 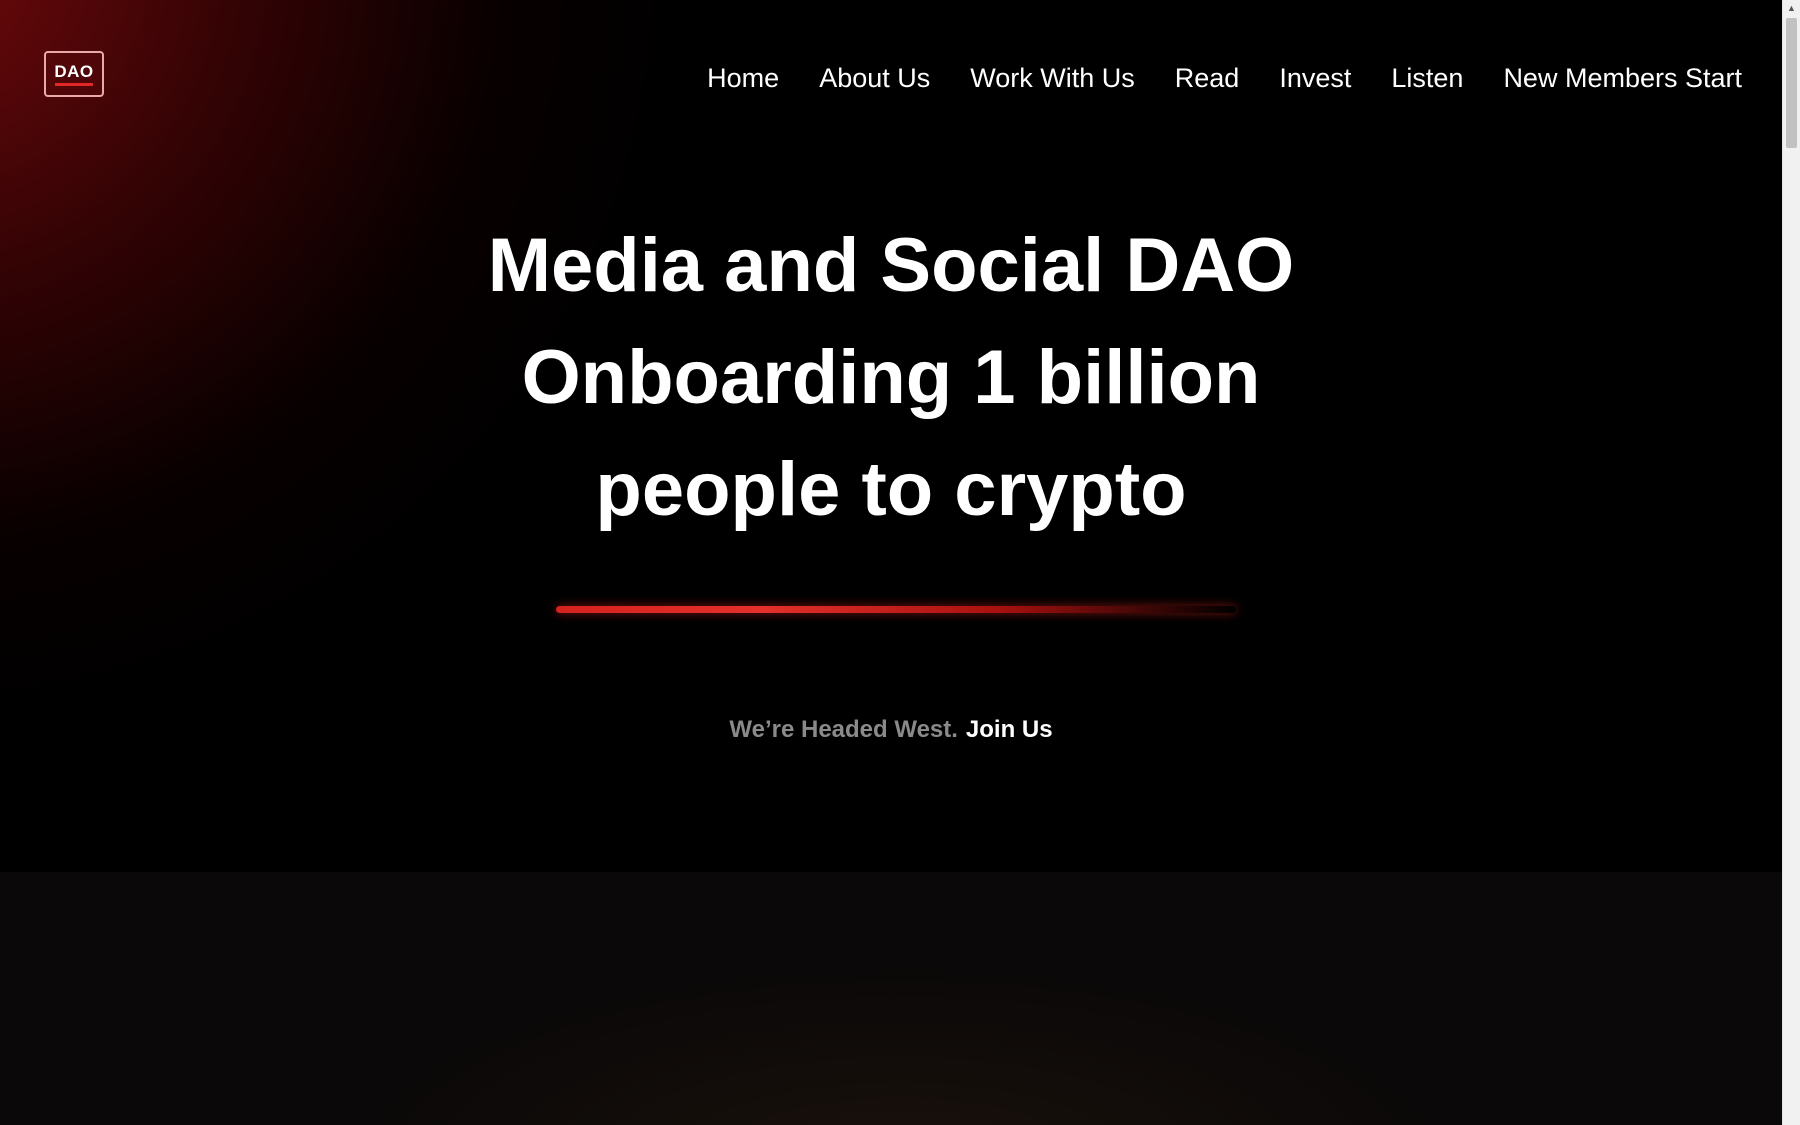 I want to click on nav-listen: Listen, so click(x=1427, y=78).